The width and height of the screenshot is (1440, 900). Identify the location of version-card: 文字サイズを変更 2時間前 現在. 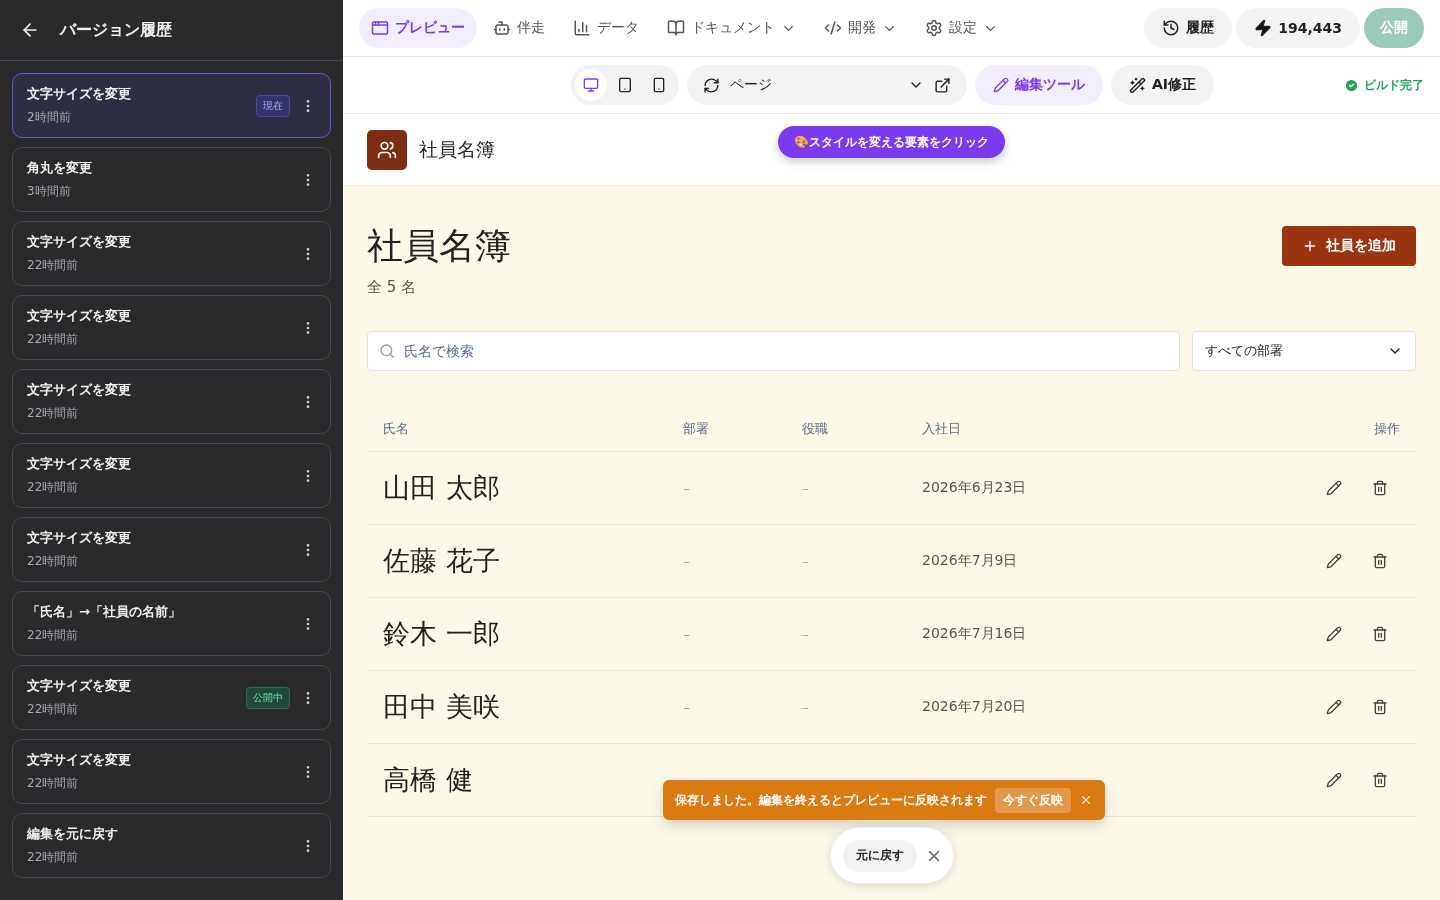
(171, 105).